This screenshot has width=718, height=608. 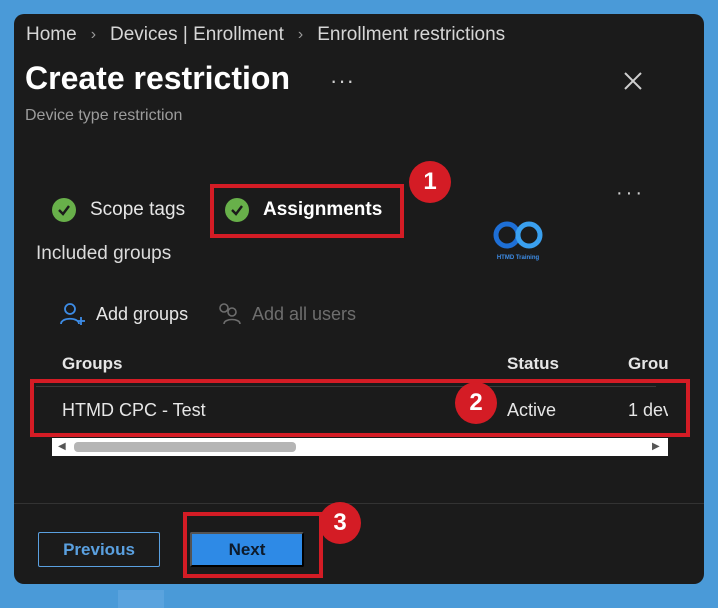 I want to click on column-header-groups: Groups, so click(x=92, y=364).